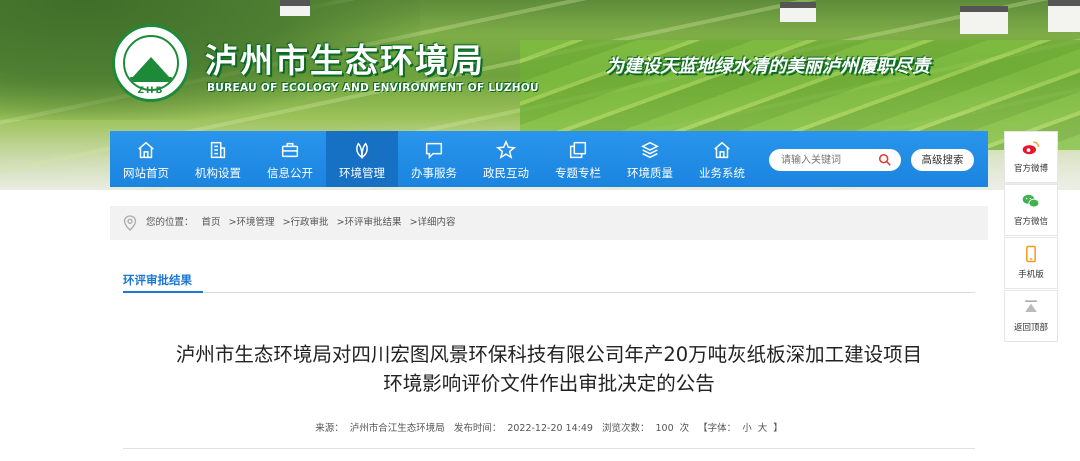 The height and width of the screenshot is (461, 1080). Describe the element at coordinates (578, 173) in the screenshot. I see `nav-item-label: 专题专栏` at that location.